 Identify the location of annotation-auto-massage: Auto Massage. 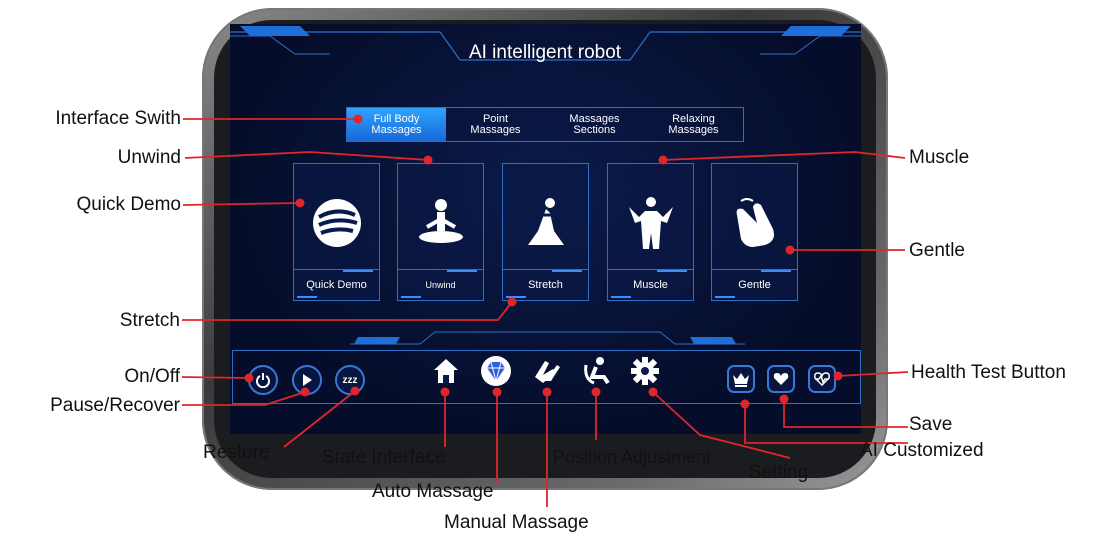
(433, 491).